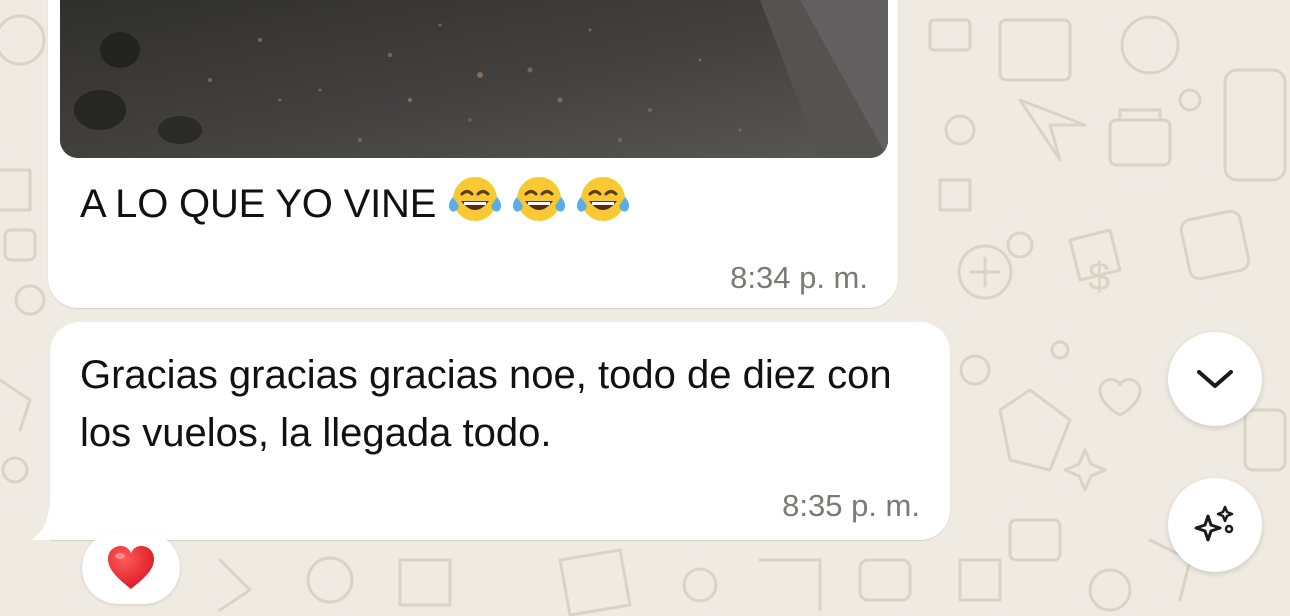  What do you see at coordinates (760, 277) in the screenshot?
I see `timestamp-time: 8:34` at bounding box center [760, 277].